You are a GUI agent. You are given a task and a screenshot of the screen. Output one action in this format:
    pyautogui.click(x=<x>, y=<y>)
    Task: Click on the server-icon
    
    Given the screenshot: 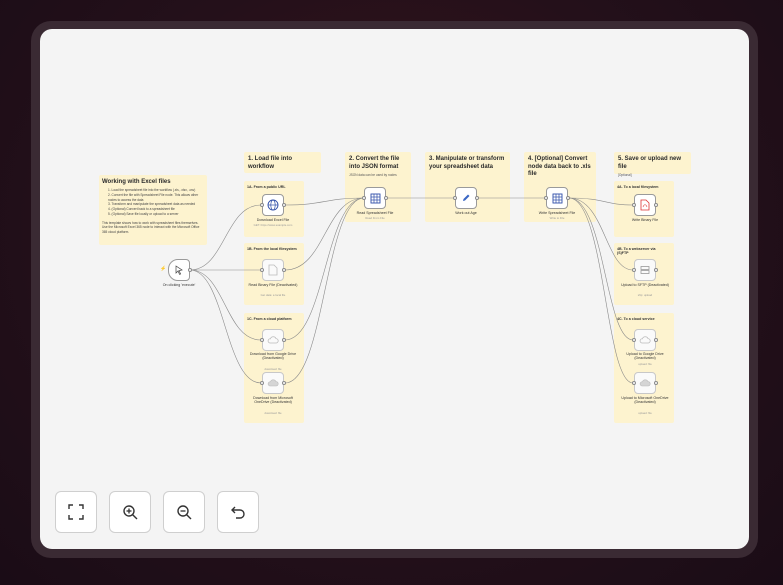 What is the action you would take?
    pyautogui.click(x=645, y=270)
    